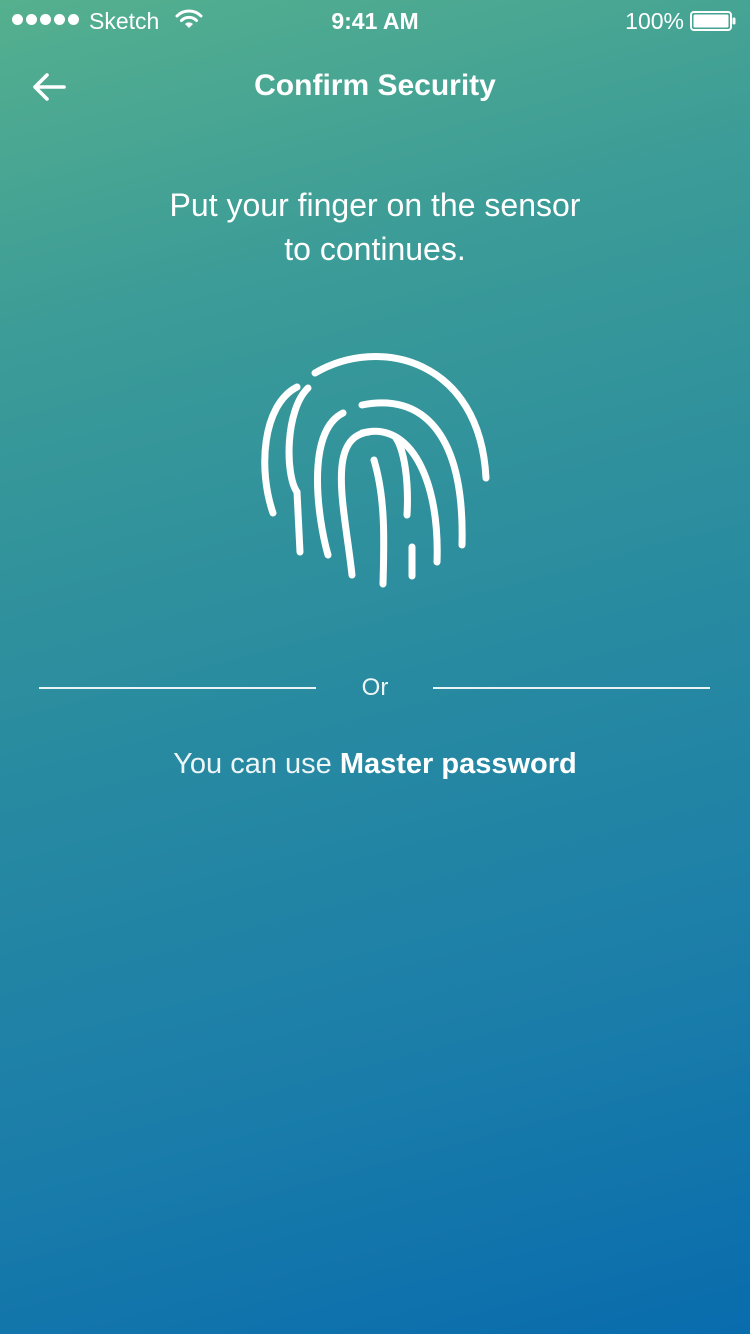 This screenshot has height=1334, width=750. What do you see at coordinates (375, 249) in the screenshot?
I see `instruction-line-2: to continues.` at bounding box center [375, 249].